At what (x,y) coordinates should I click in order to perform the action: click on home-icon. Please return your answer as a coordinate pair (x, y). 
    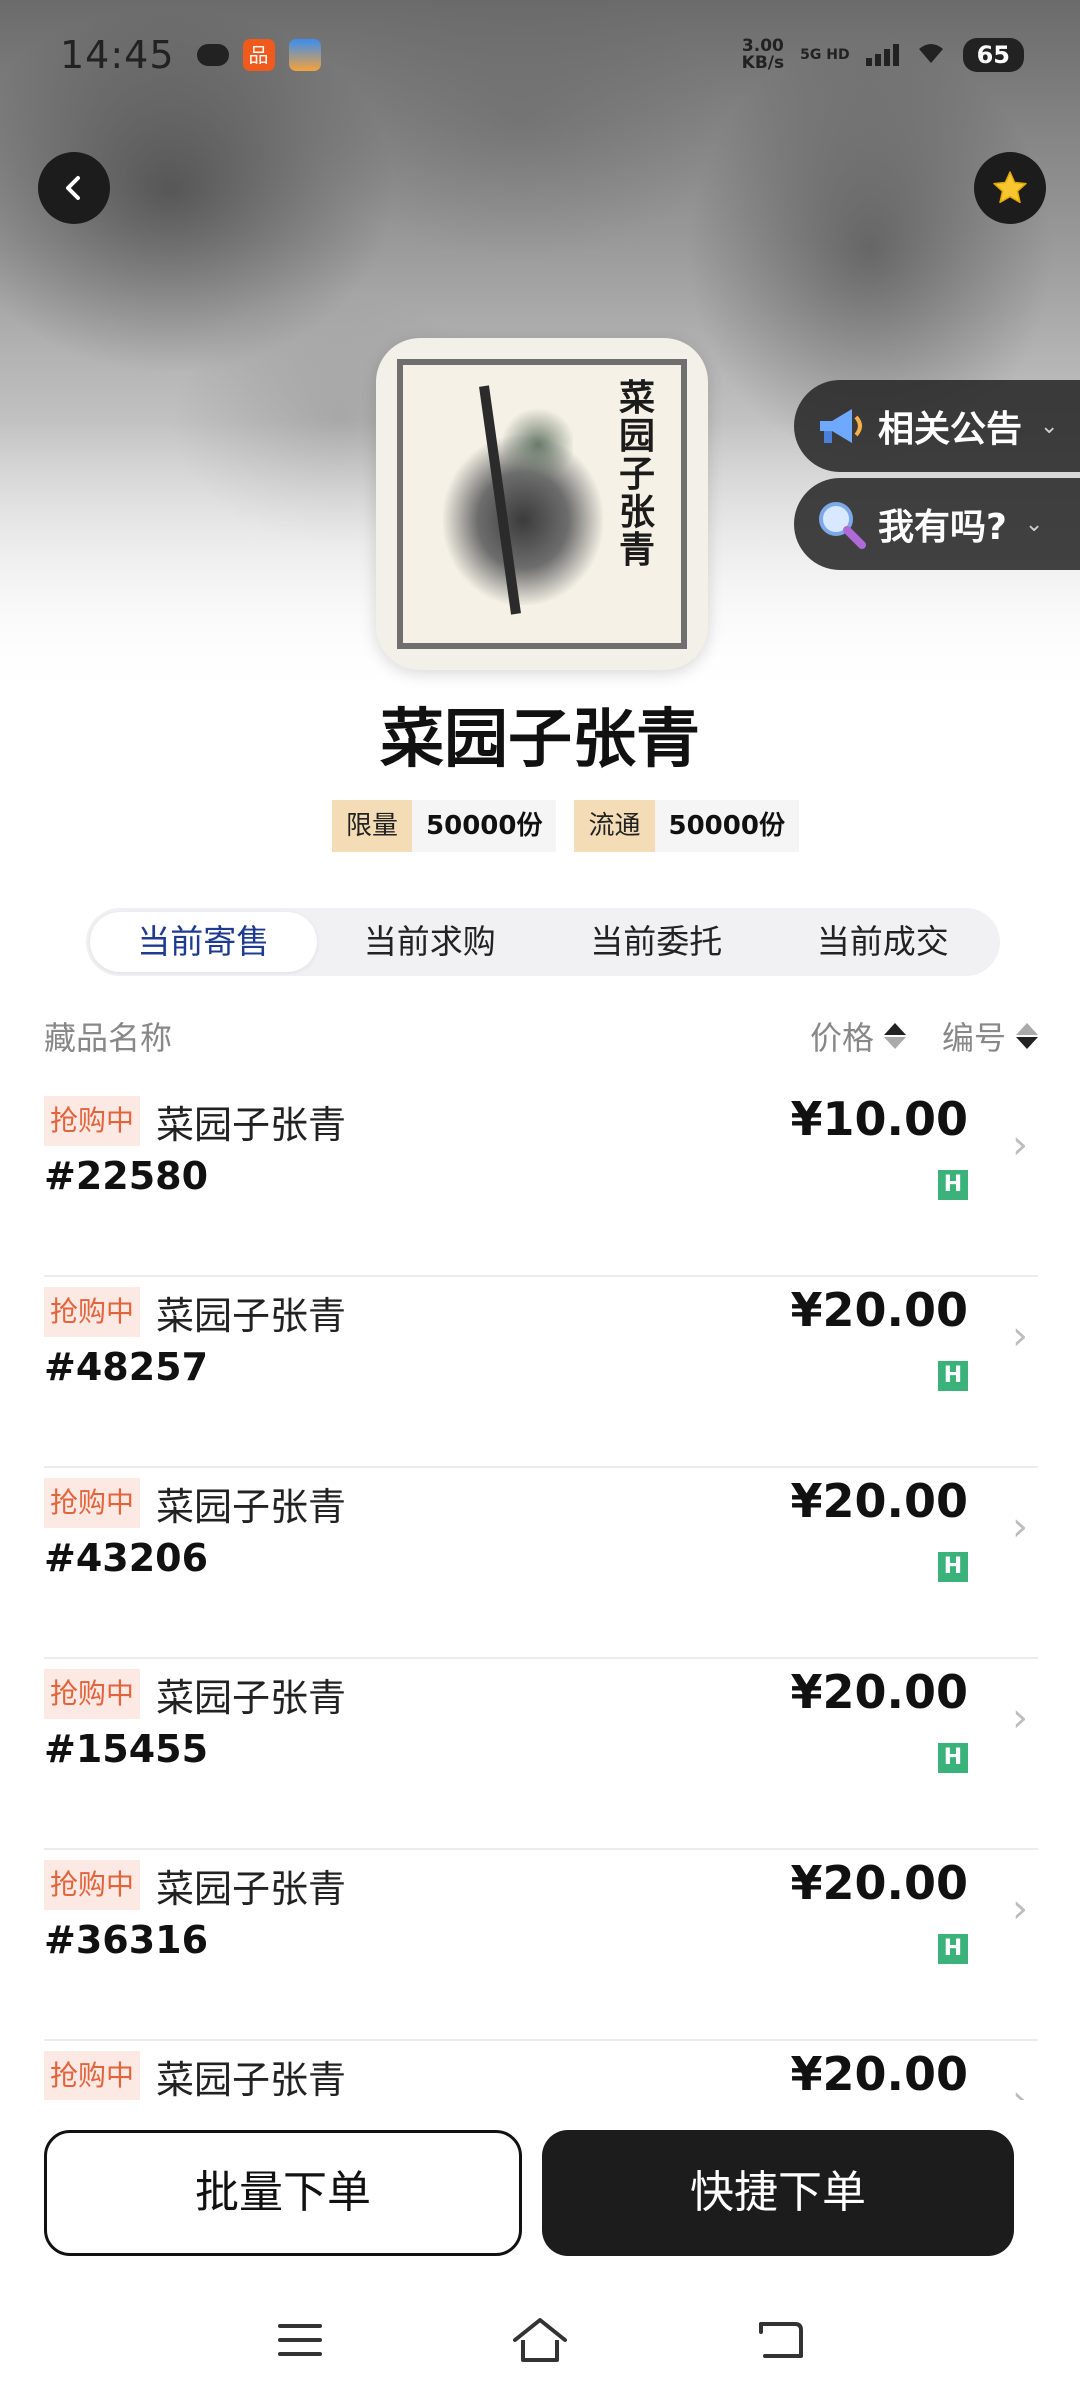
    Looking at the image, I should click on (540, 2340).